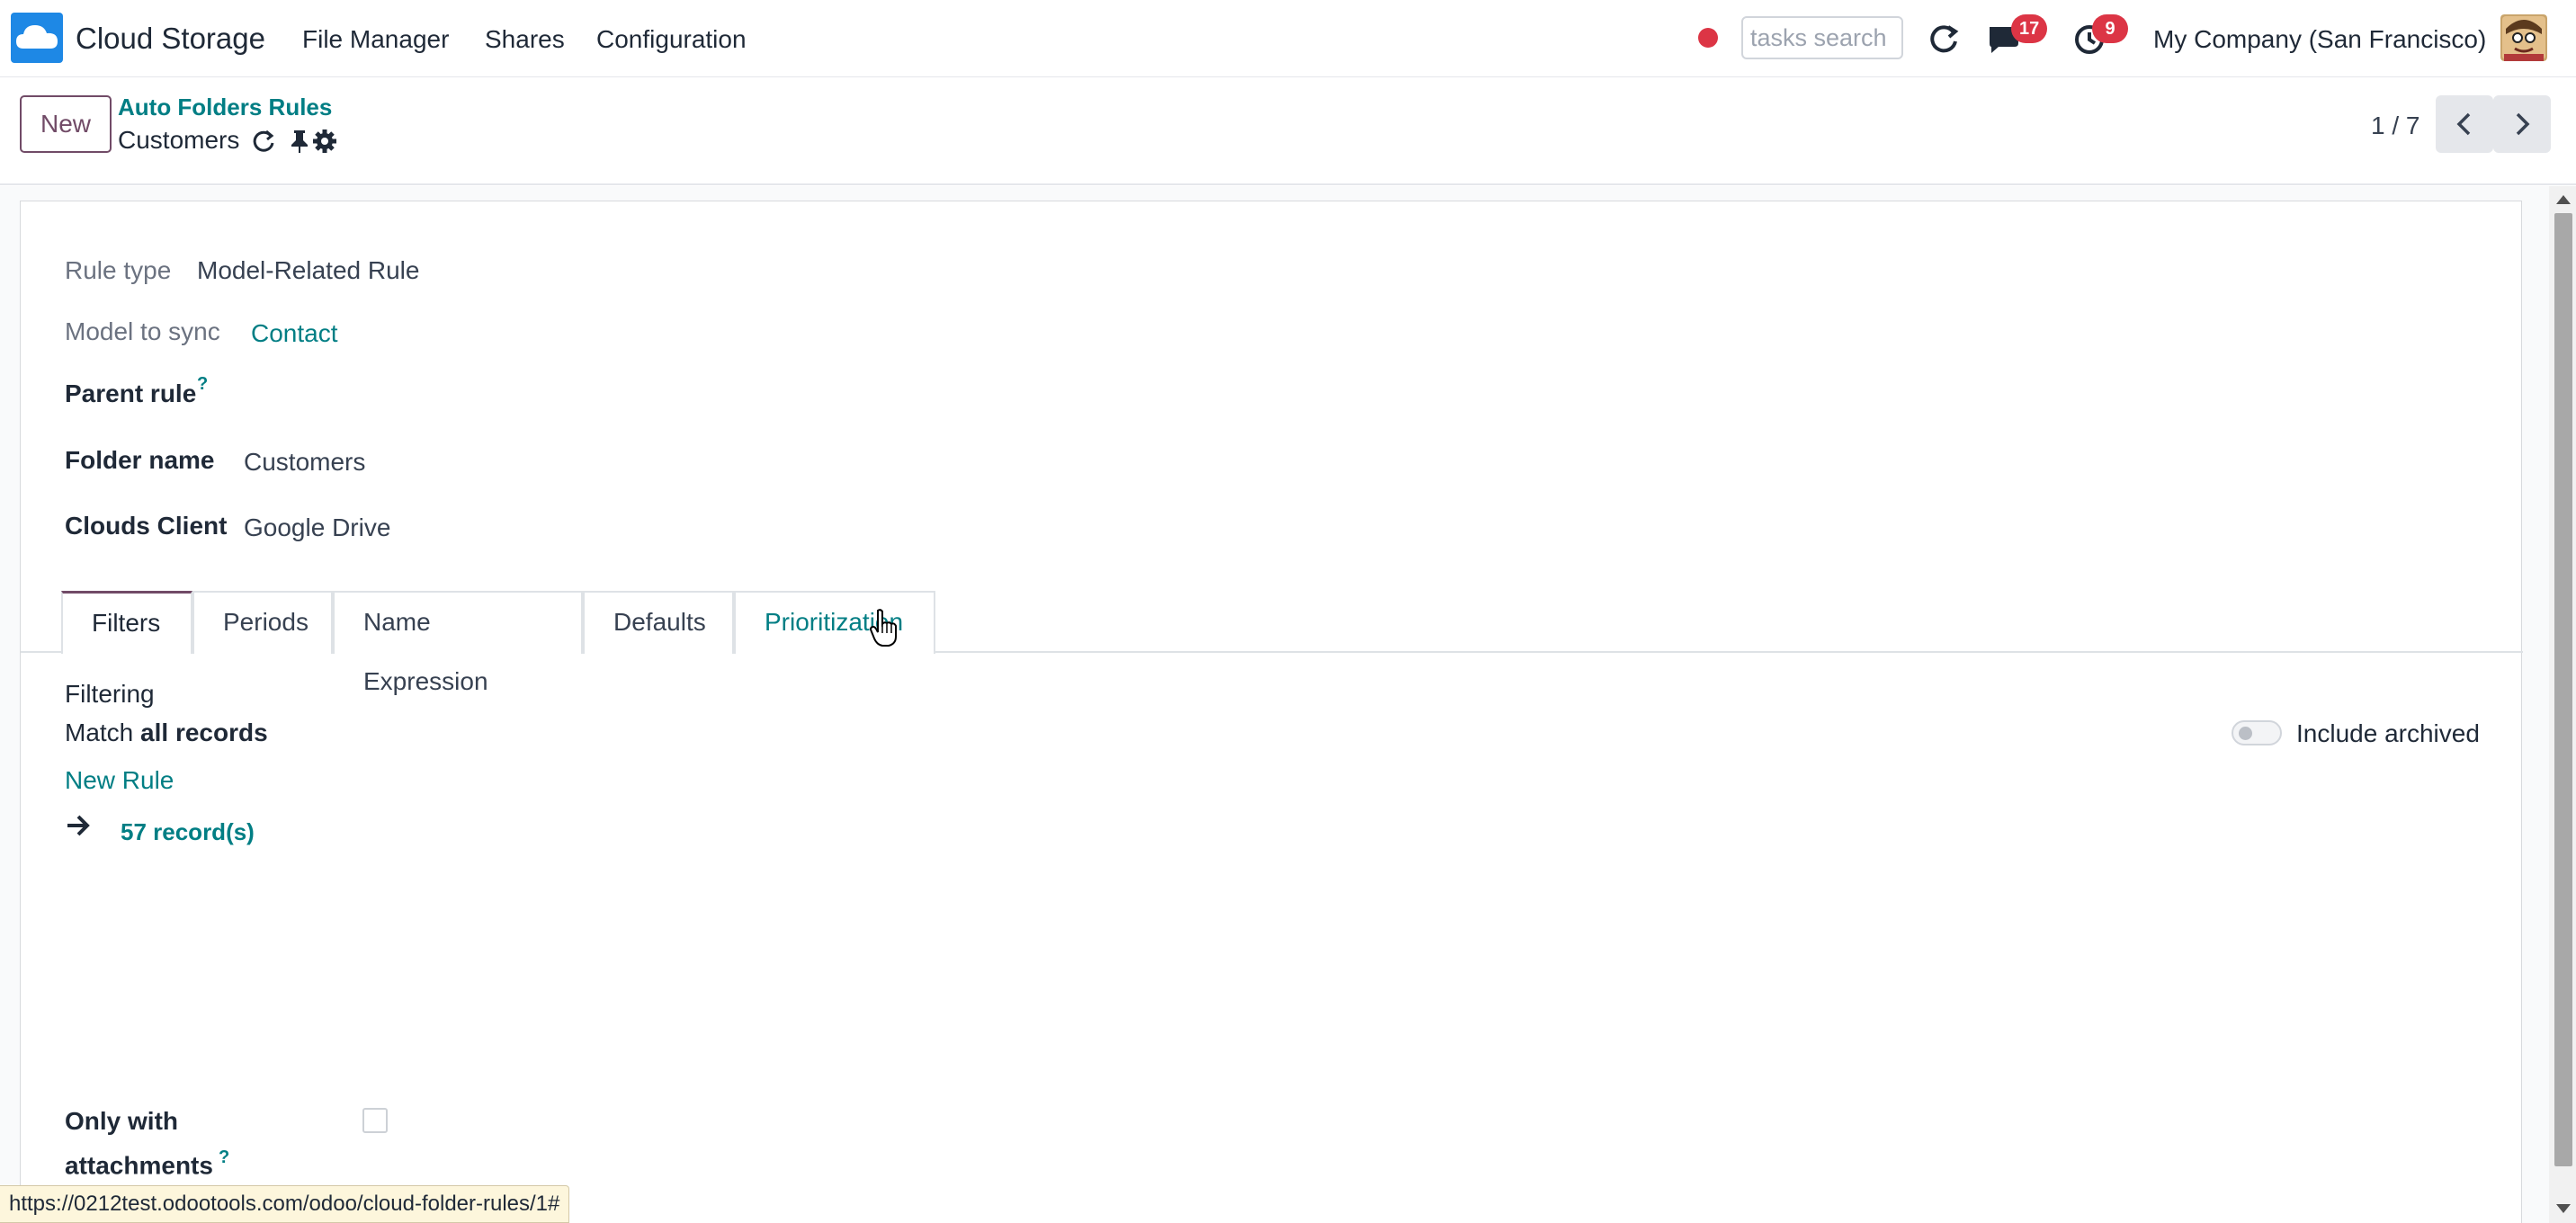  I want to click on record-sync-icon, so click(263, 141).